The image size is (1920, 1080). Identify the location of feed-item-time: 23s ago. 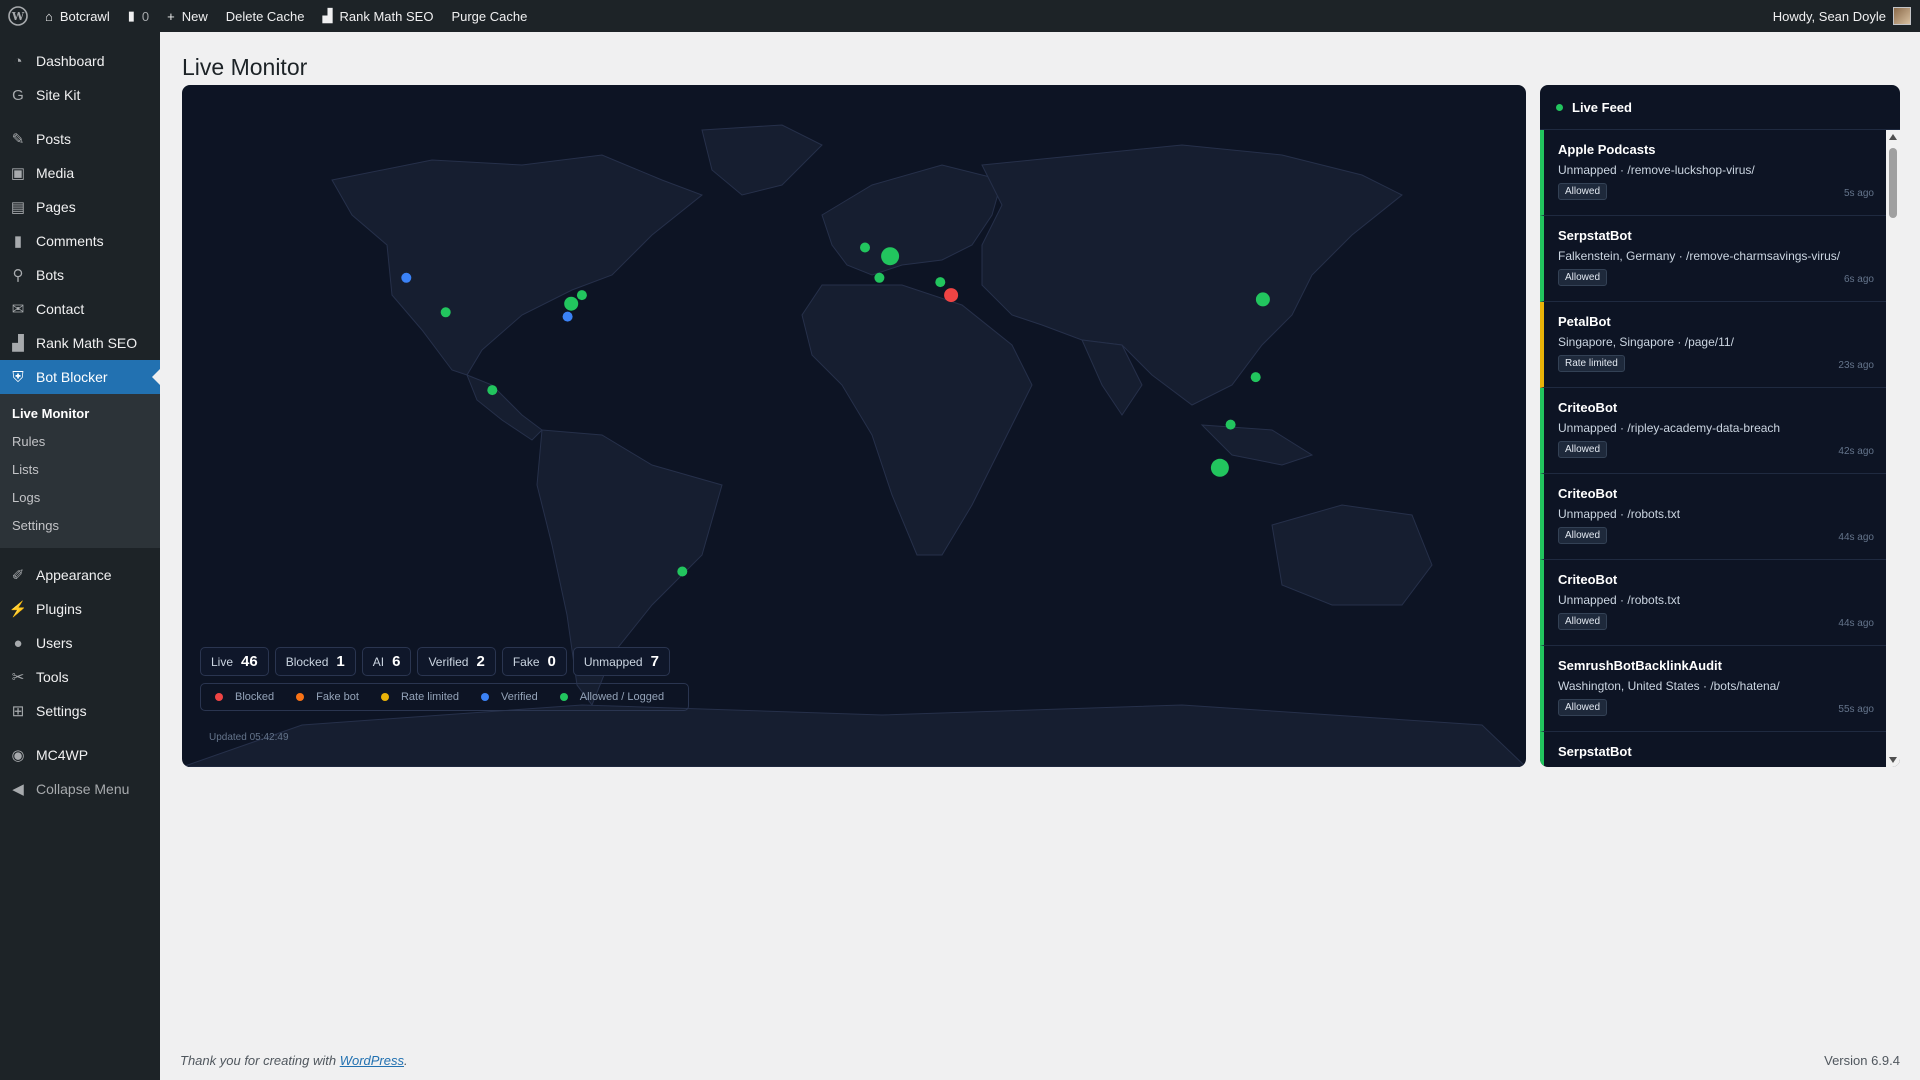
(1856, 365).